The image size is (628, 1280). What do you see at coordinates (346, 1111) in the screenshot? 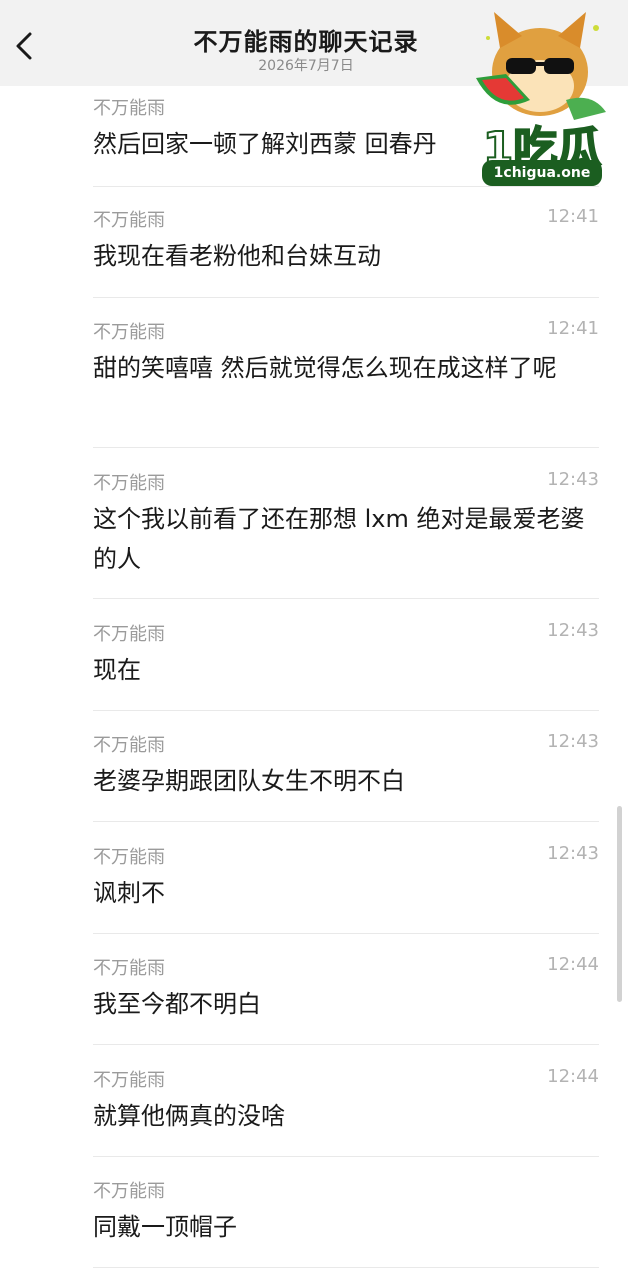
I see `message-item: 不万能雨 12:44 就算他俩真的没啥` at bounding box center [346, 1111].